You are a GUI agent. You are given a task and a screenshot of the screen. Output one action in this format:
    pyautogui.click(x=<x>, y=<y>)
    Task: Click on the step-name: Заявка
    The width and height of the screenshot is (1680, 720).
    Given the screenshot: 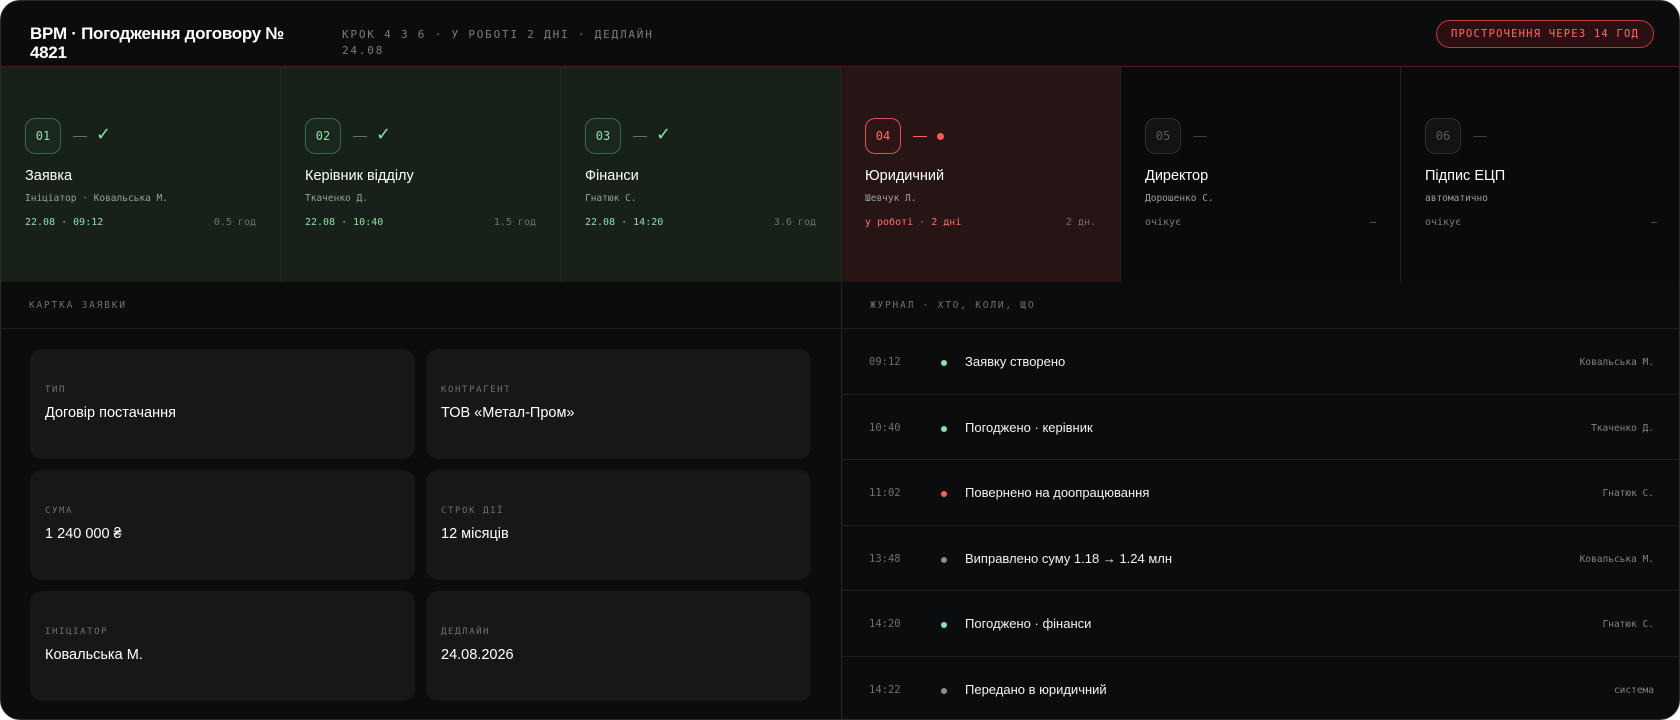 What is the action you would take?
    pyautogui.click(x=49, y=176)
    